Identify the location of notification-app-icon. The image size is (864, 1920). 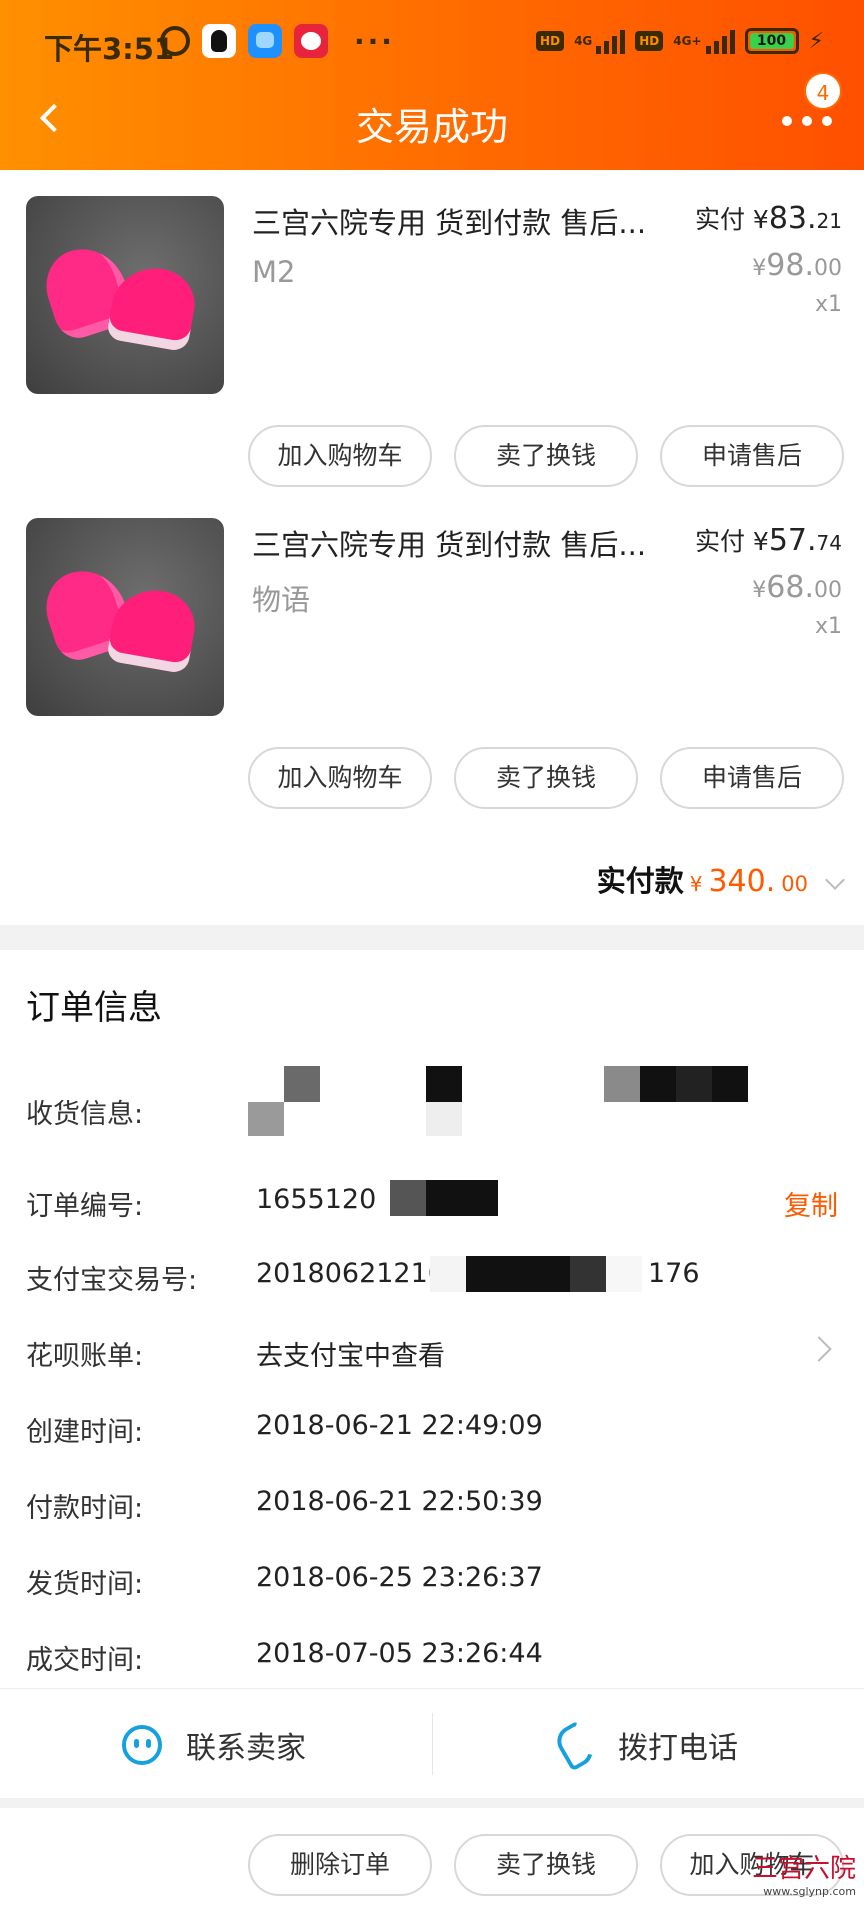
(311, 41).